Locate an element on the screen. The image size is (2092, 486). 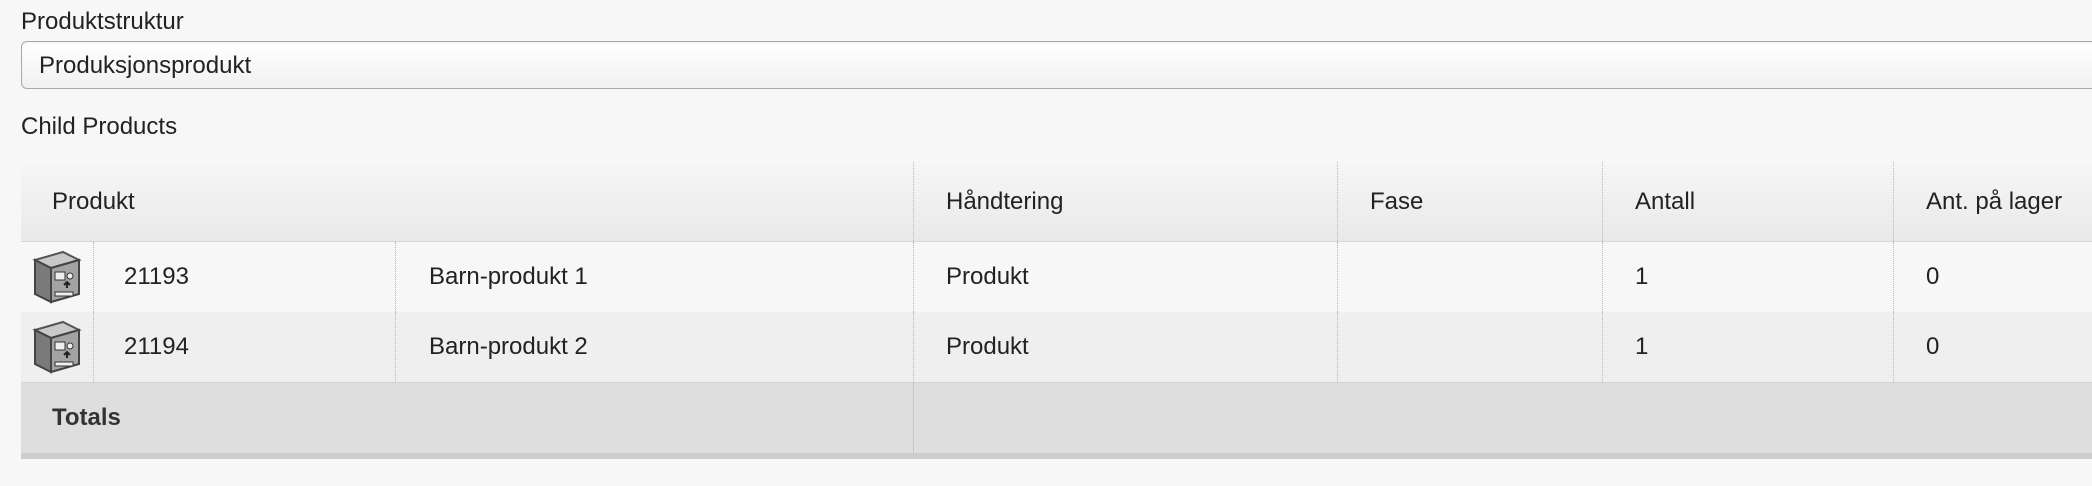
column-header-quantity: Antall is located at coordinates (1665, 201).